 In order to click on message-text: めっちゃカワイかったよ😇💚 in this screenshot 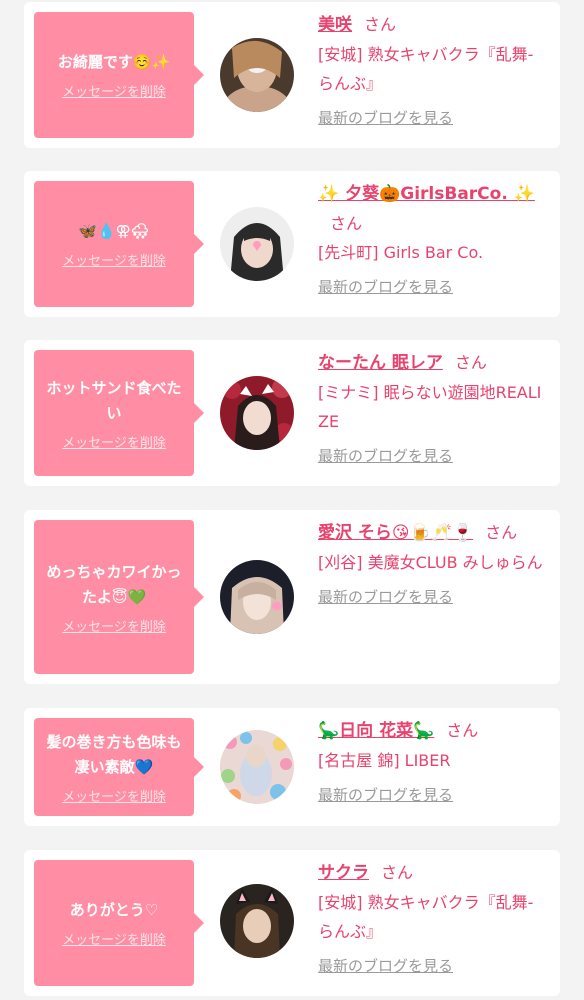, I will do `click(114, 584)`.